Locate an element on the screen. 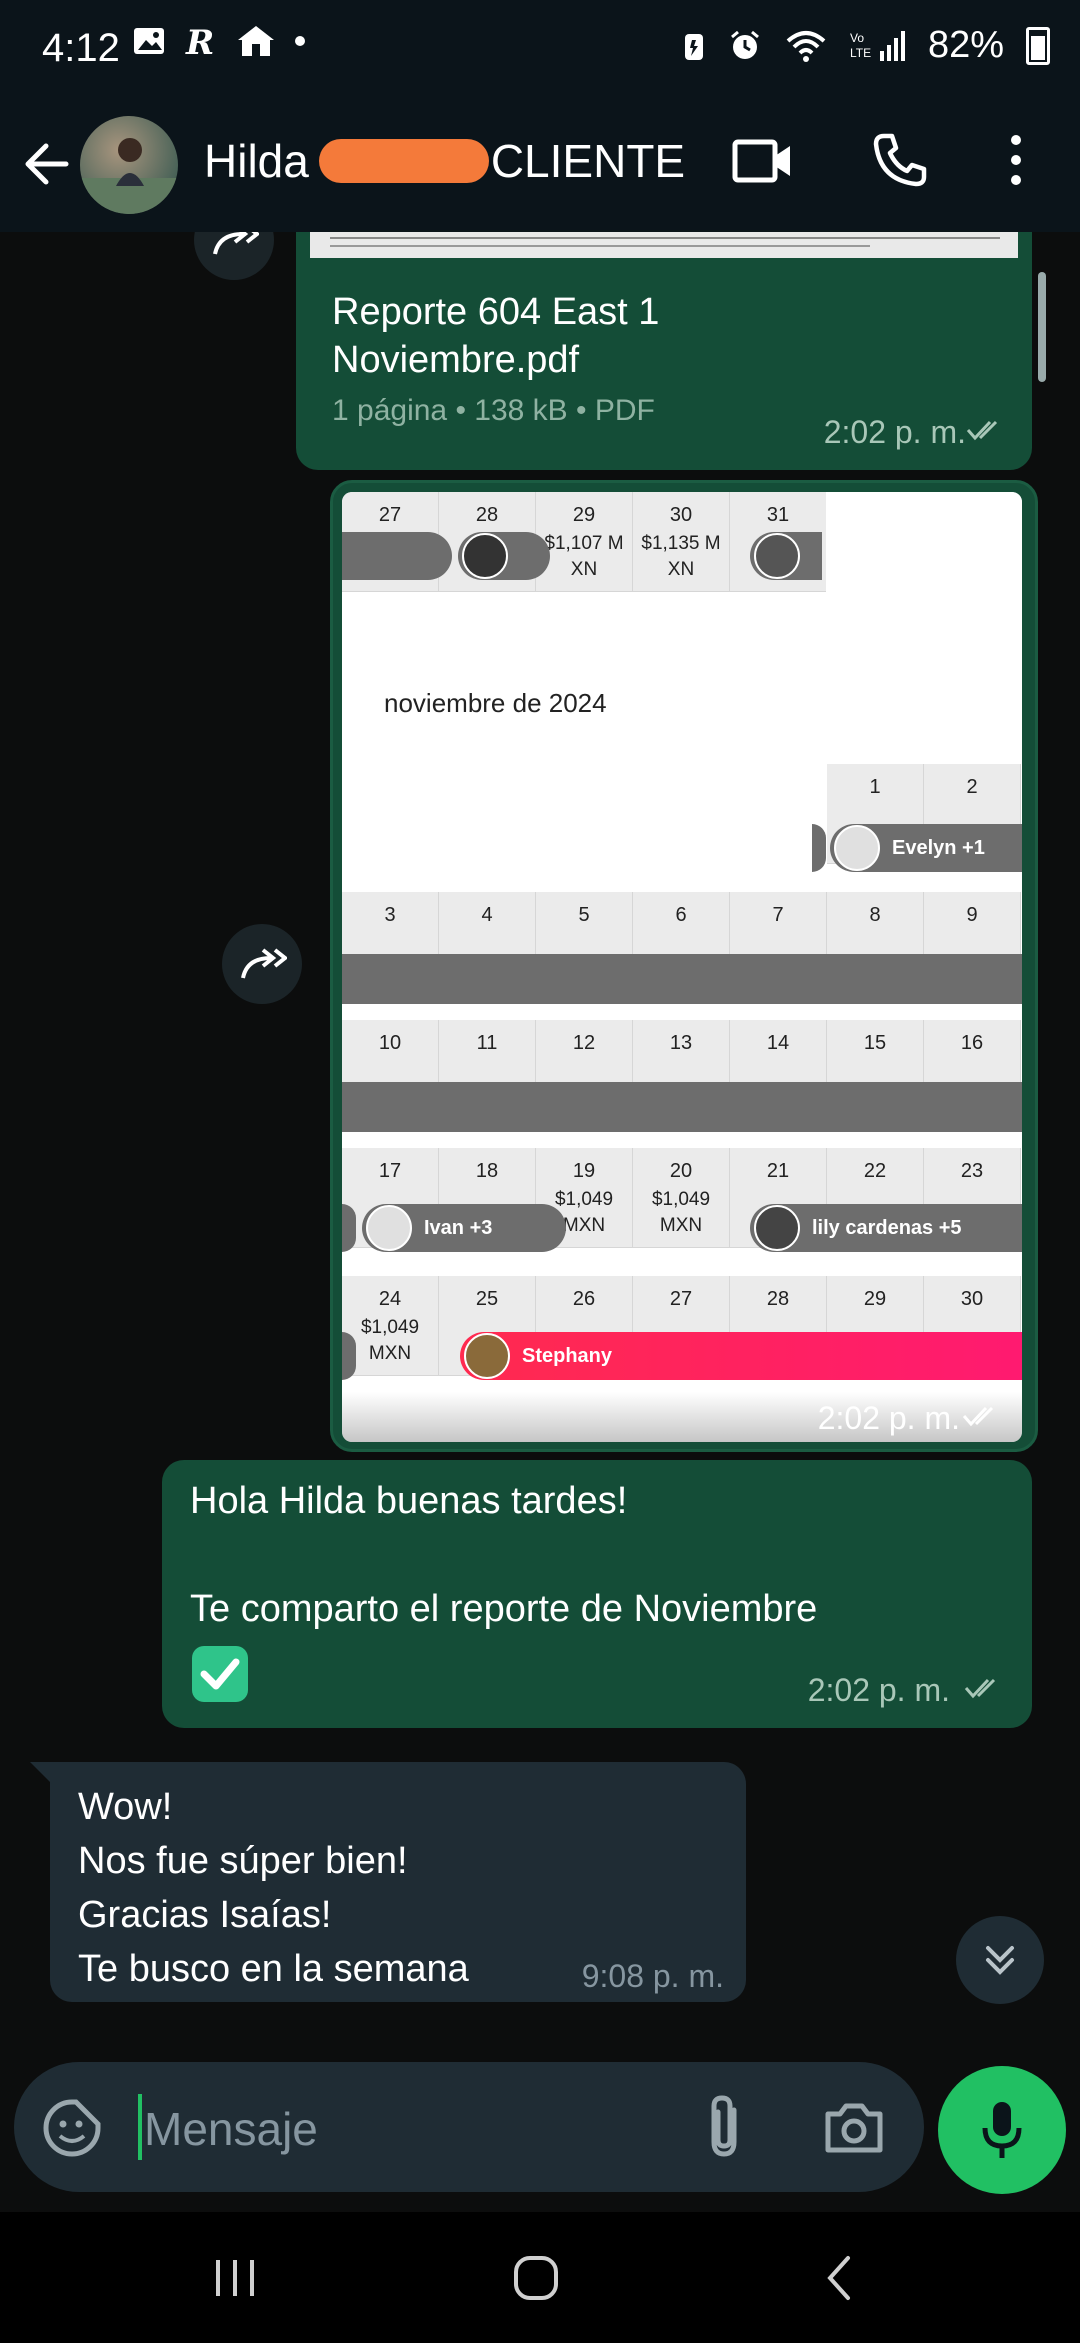 This screenshot has height=2343, width=1080. battery-saver-icon is located at coordinates (693, 46).